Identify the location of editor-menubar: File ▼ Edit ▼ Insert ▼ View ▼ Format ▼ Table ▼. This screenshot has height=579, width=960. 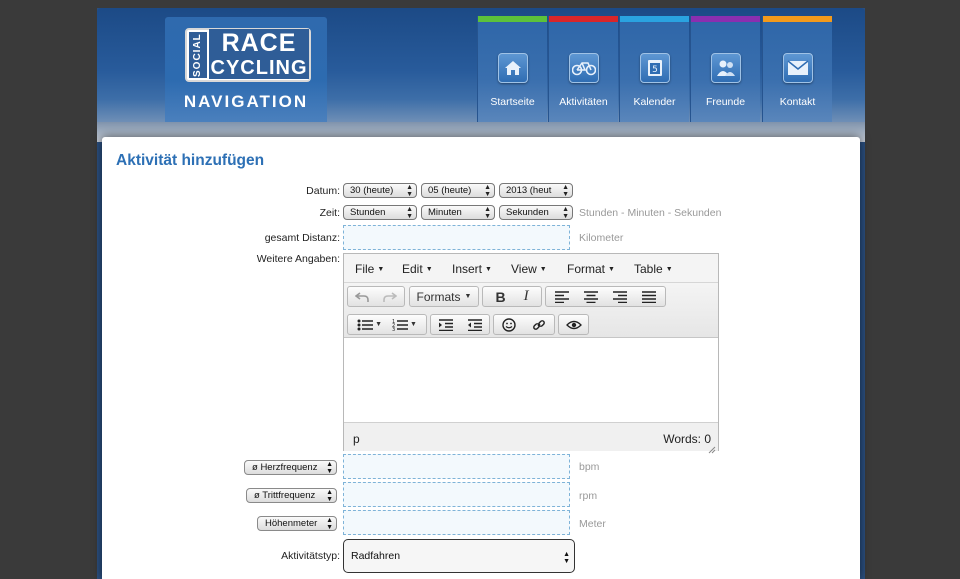
(531, 268).